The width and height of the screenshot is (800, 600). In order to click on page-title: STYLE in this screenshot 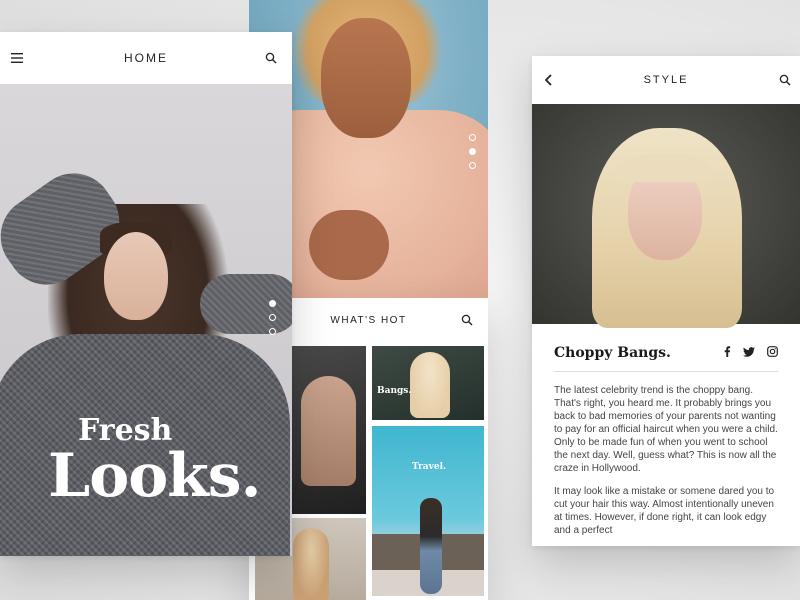, I will do `click(666, 80)`.